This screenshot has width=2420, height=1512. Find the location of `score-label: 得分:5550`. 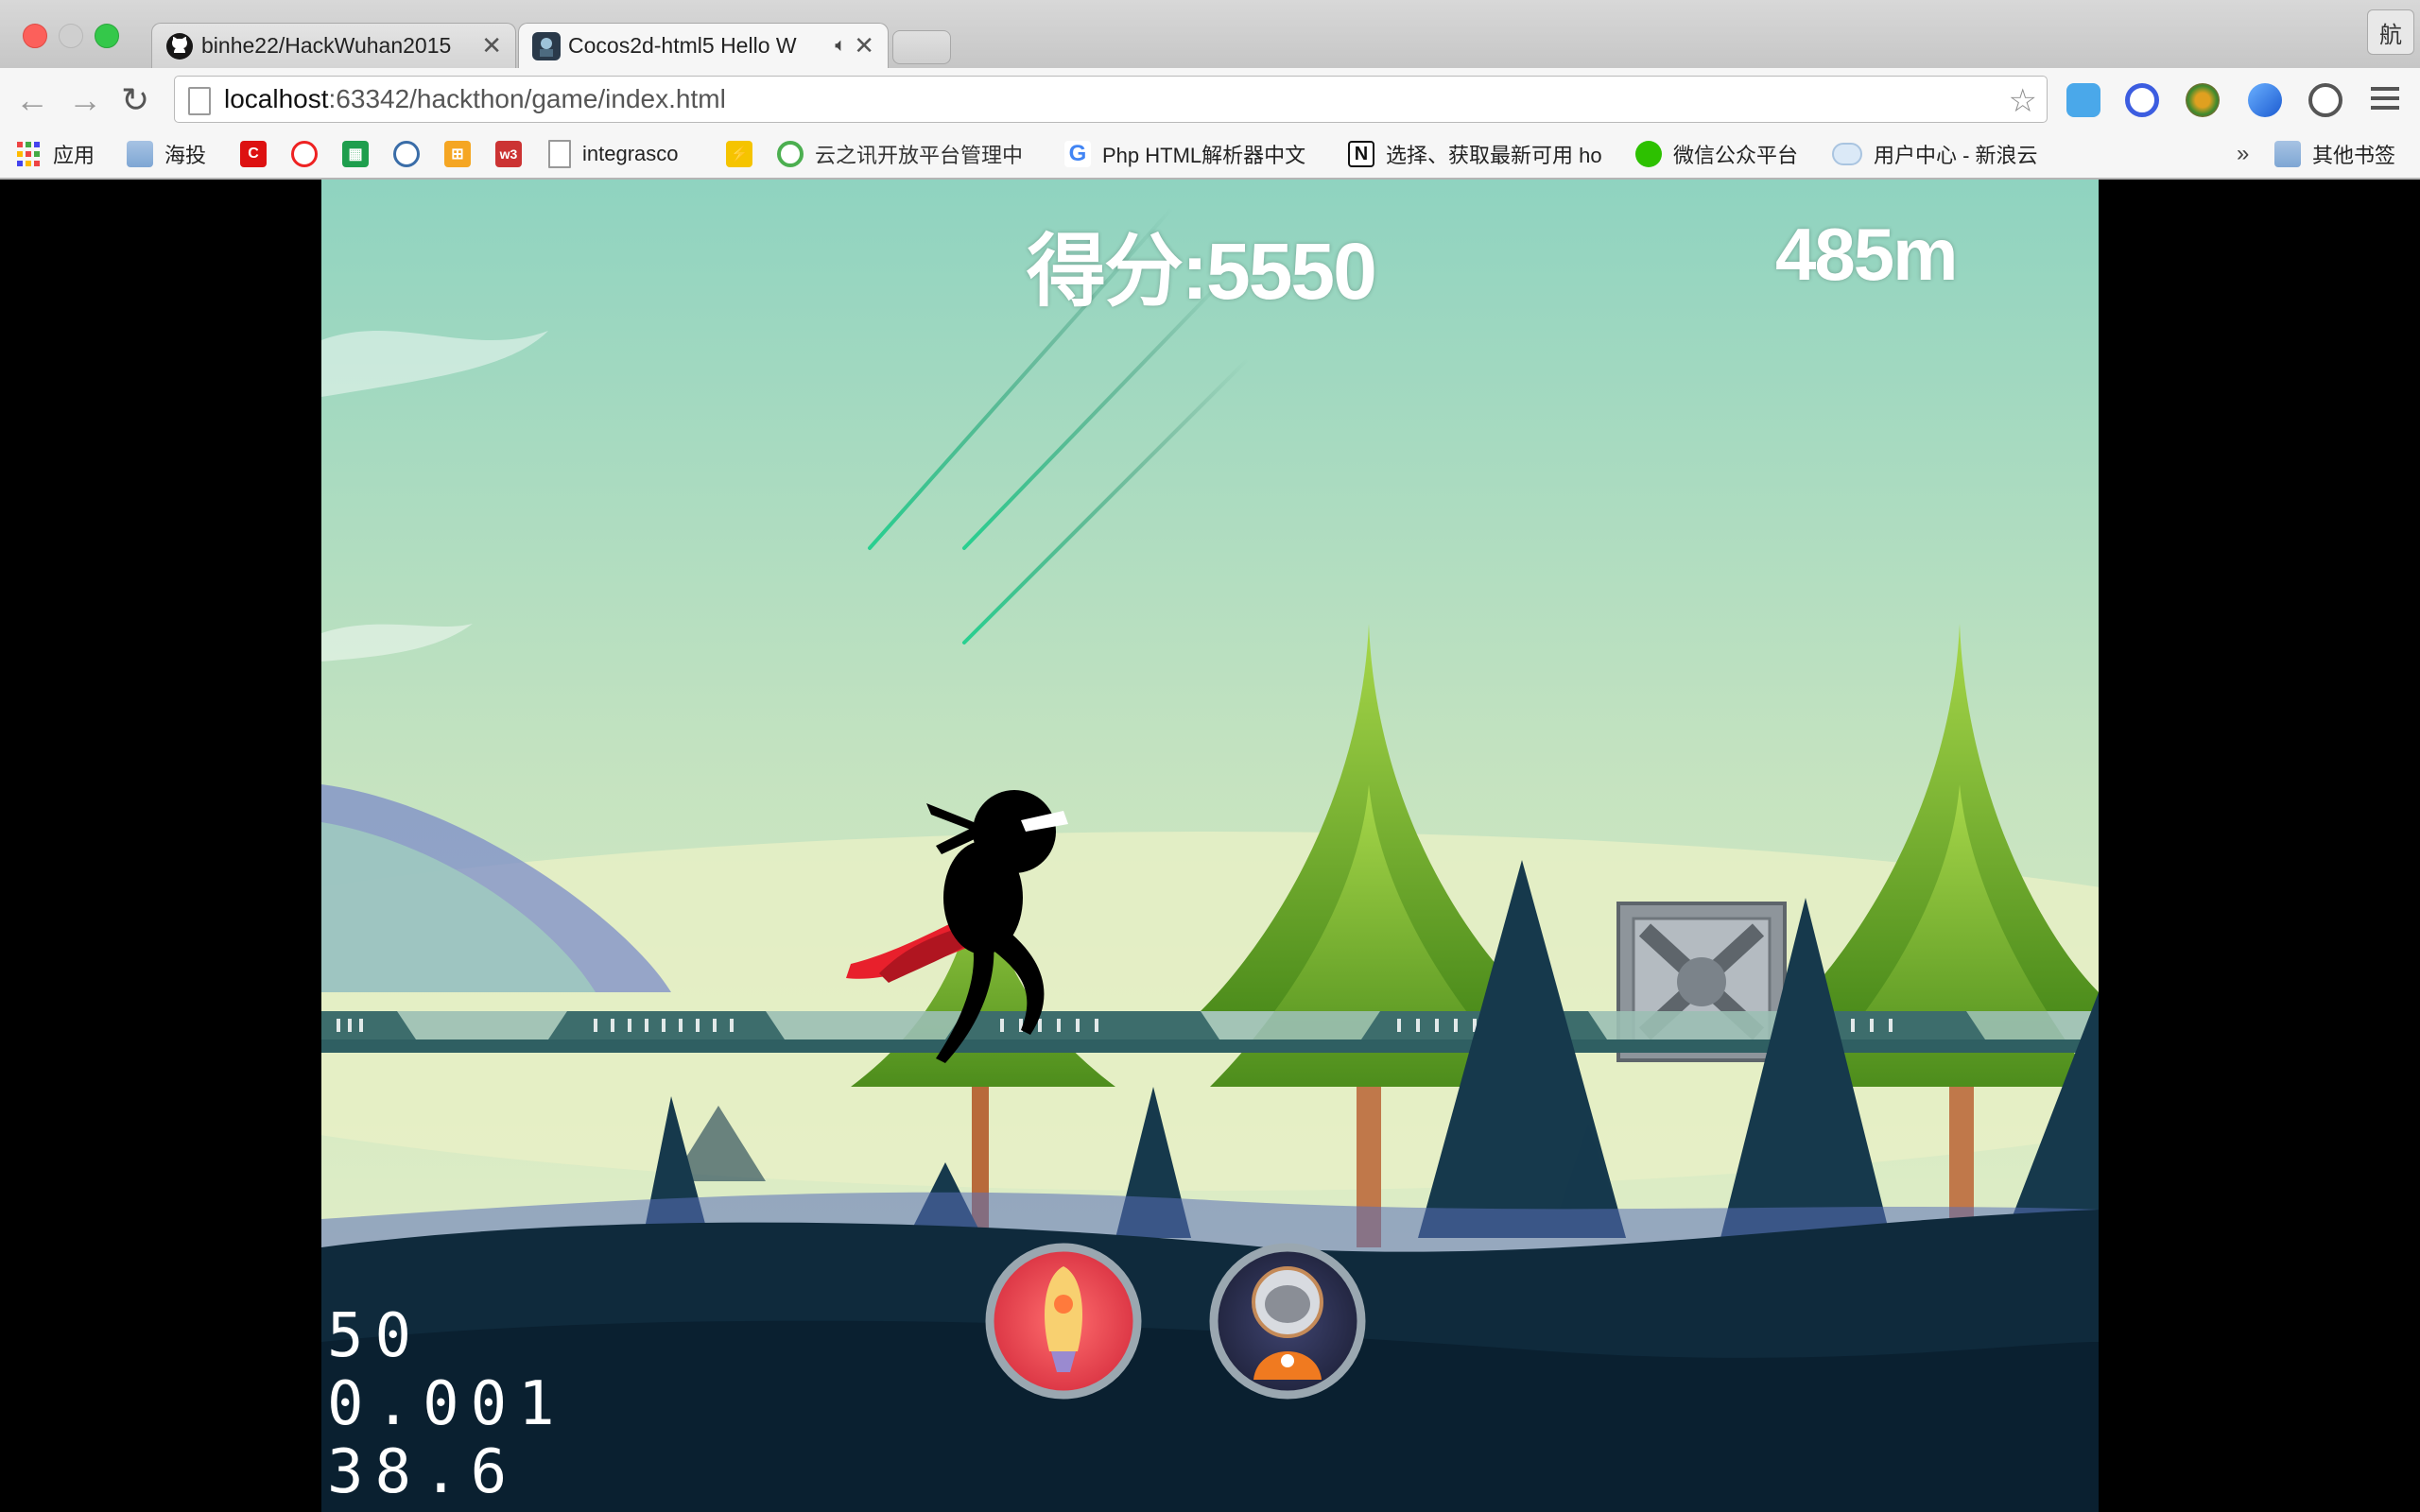

score-label: 得分:5550 is located at coordinates (1202, 271).